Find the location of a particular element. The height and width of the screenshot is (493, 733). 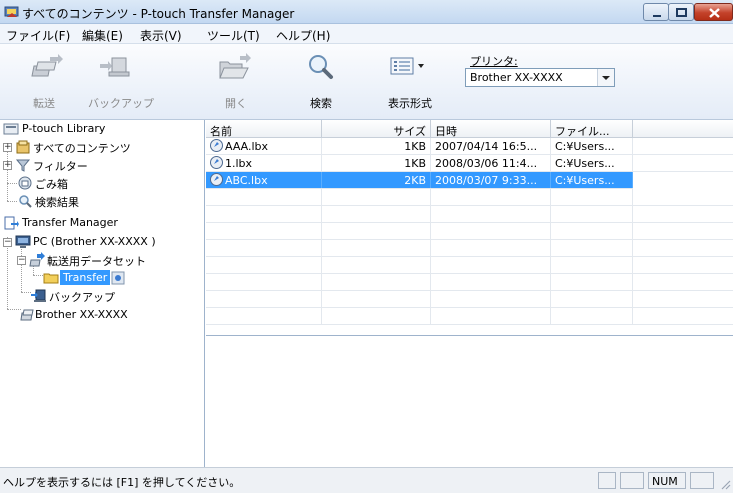

library-icon is located at coordinates (11, 129).